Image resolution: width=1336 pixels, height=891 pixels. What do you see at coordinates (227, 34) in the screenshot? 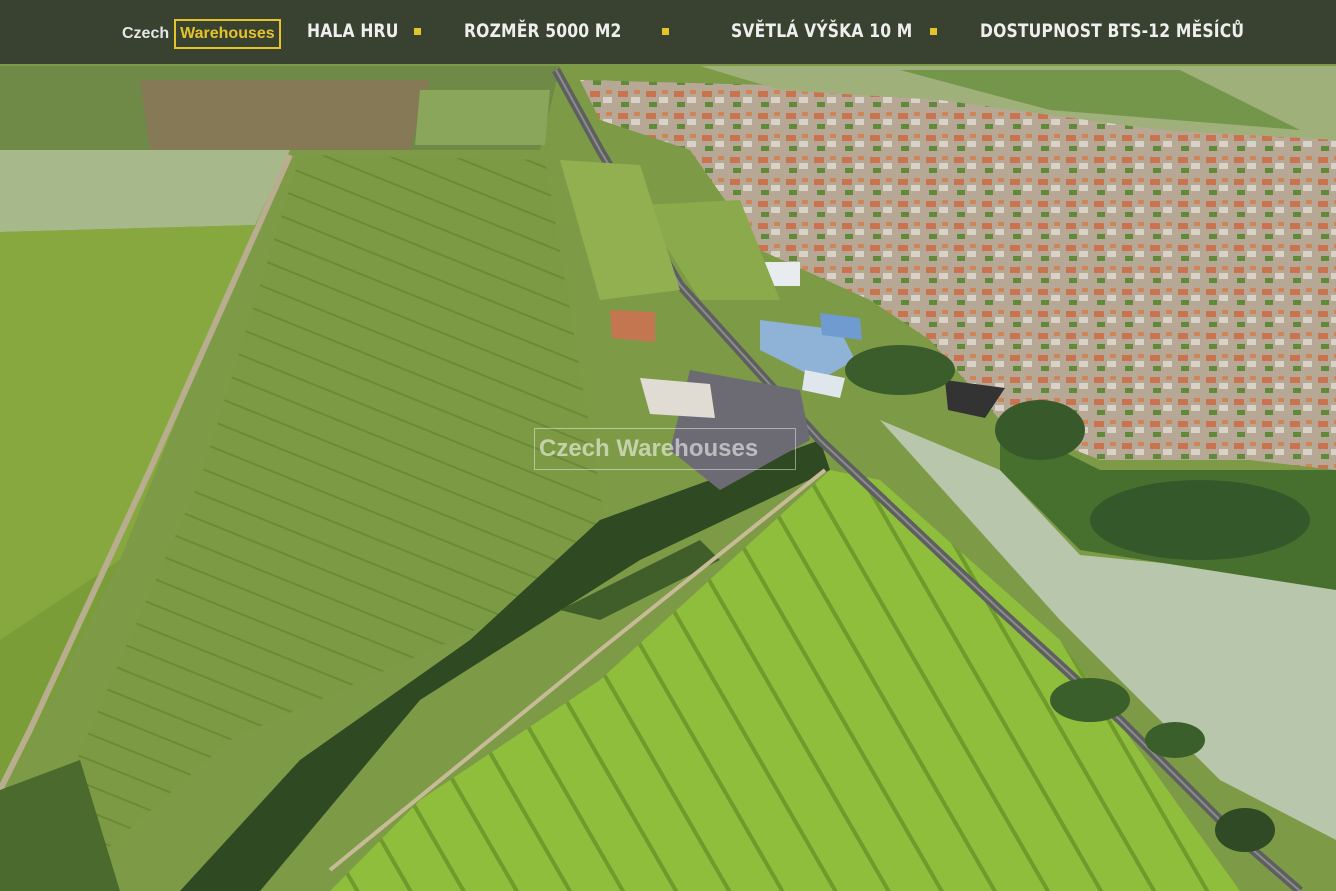
I see `brand-name: Warehouses` at bounding box center [227, 34].